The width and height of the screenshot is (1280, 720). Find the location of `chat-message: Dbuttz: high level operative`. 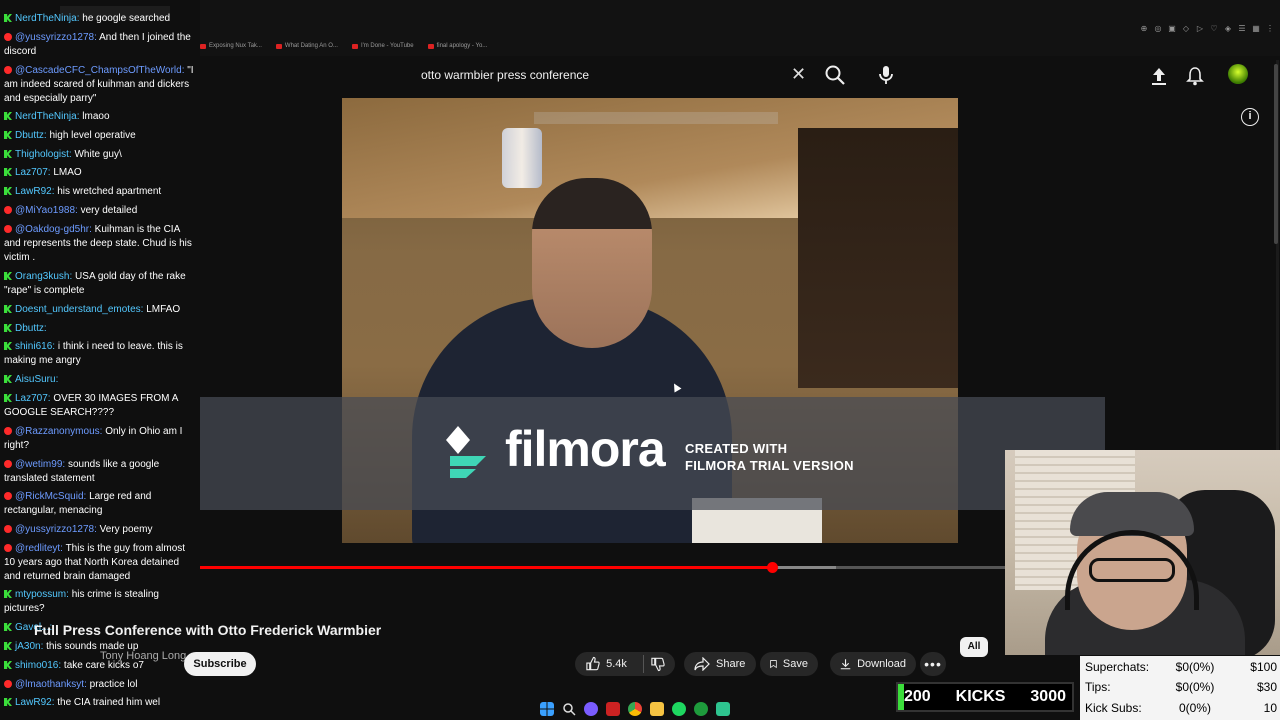

chat-message: Dbuttz: high level operative is located at coordinates (100, 136).